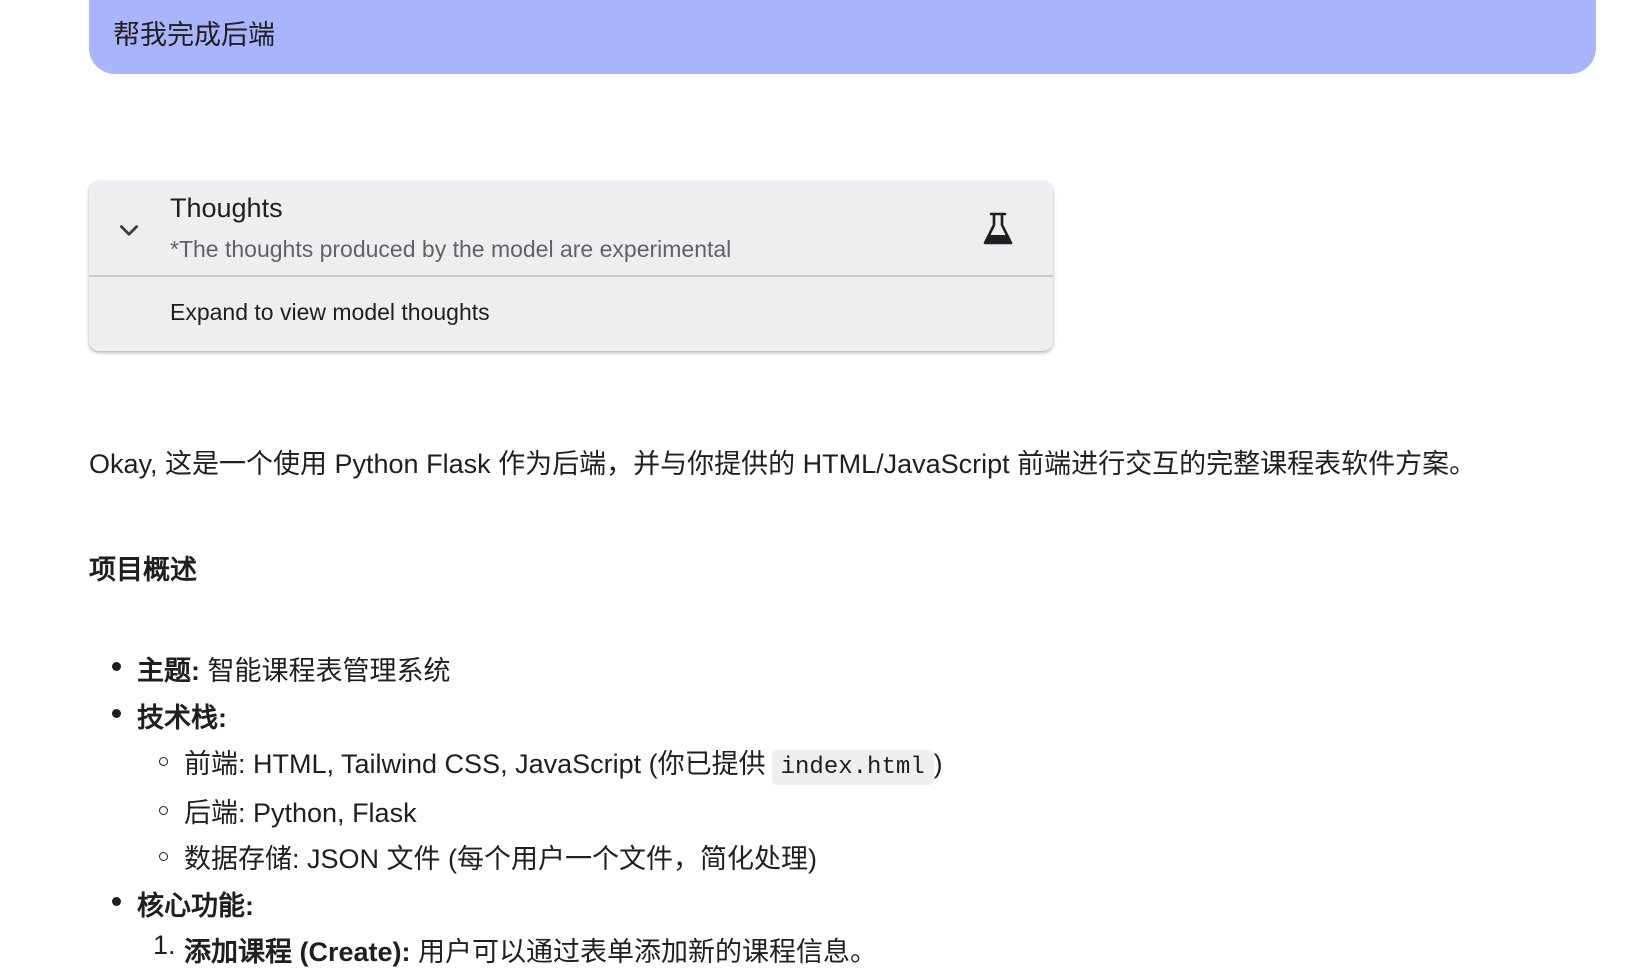 This screenshot has width=1642, height=969. I want to click on list-item-features: 核心功能:, so click(195, 903).